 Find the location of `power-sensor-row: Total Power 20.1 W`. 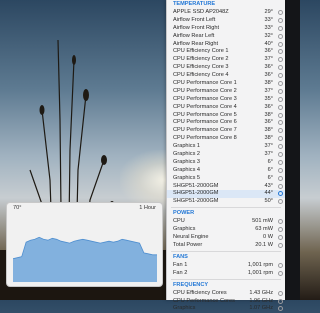

power-sensor-row: Total Power 20.1 W is located at coordinates (226, 246).